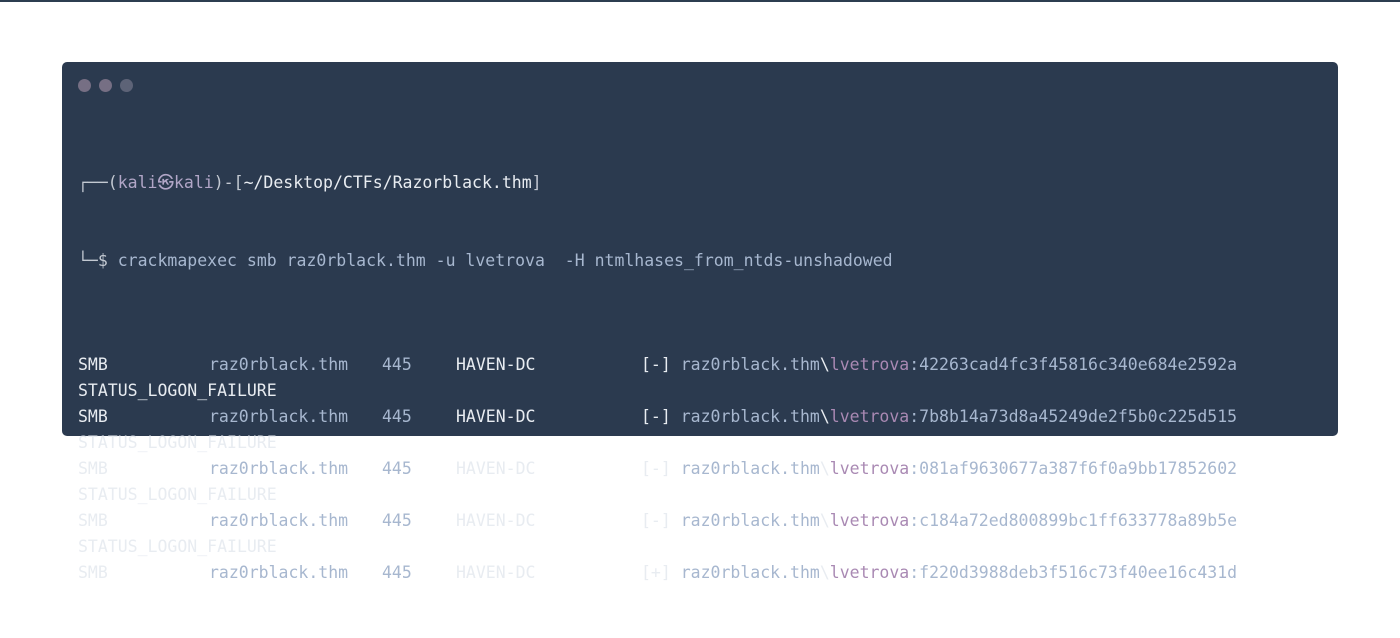  Describe the element at coordinates (1073, 468) in the screenshot. I see `result-hash: :081af9630677a387f6f0a9bb17852602` at that location.